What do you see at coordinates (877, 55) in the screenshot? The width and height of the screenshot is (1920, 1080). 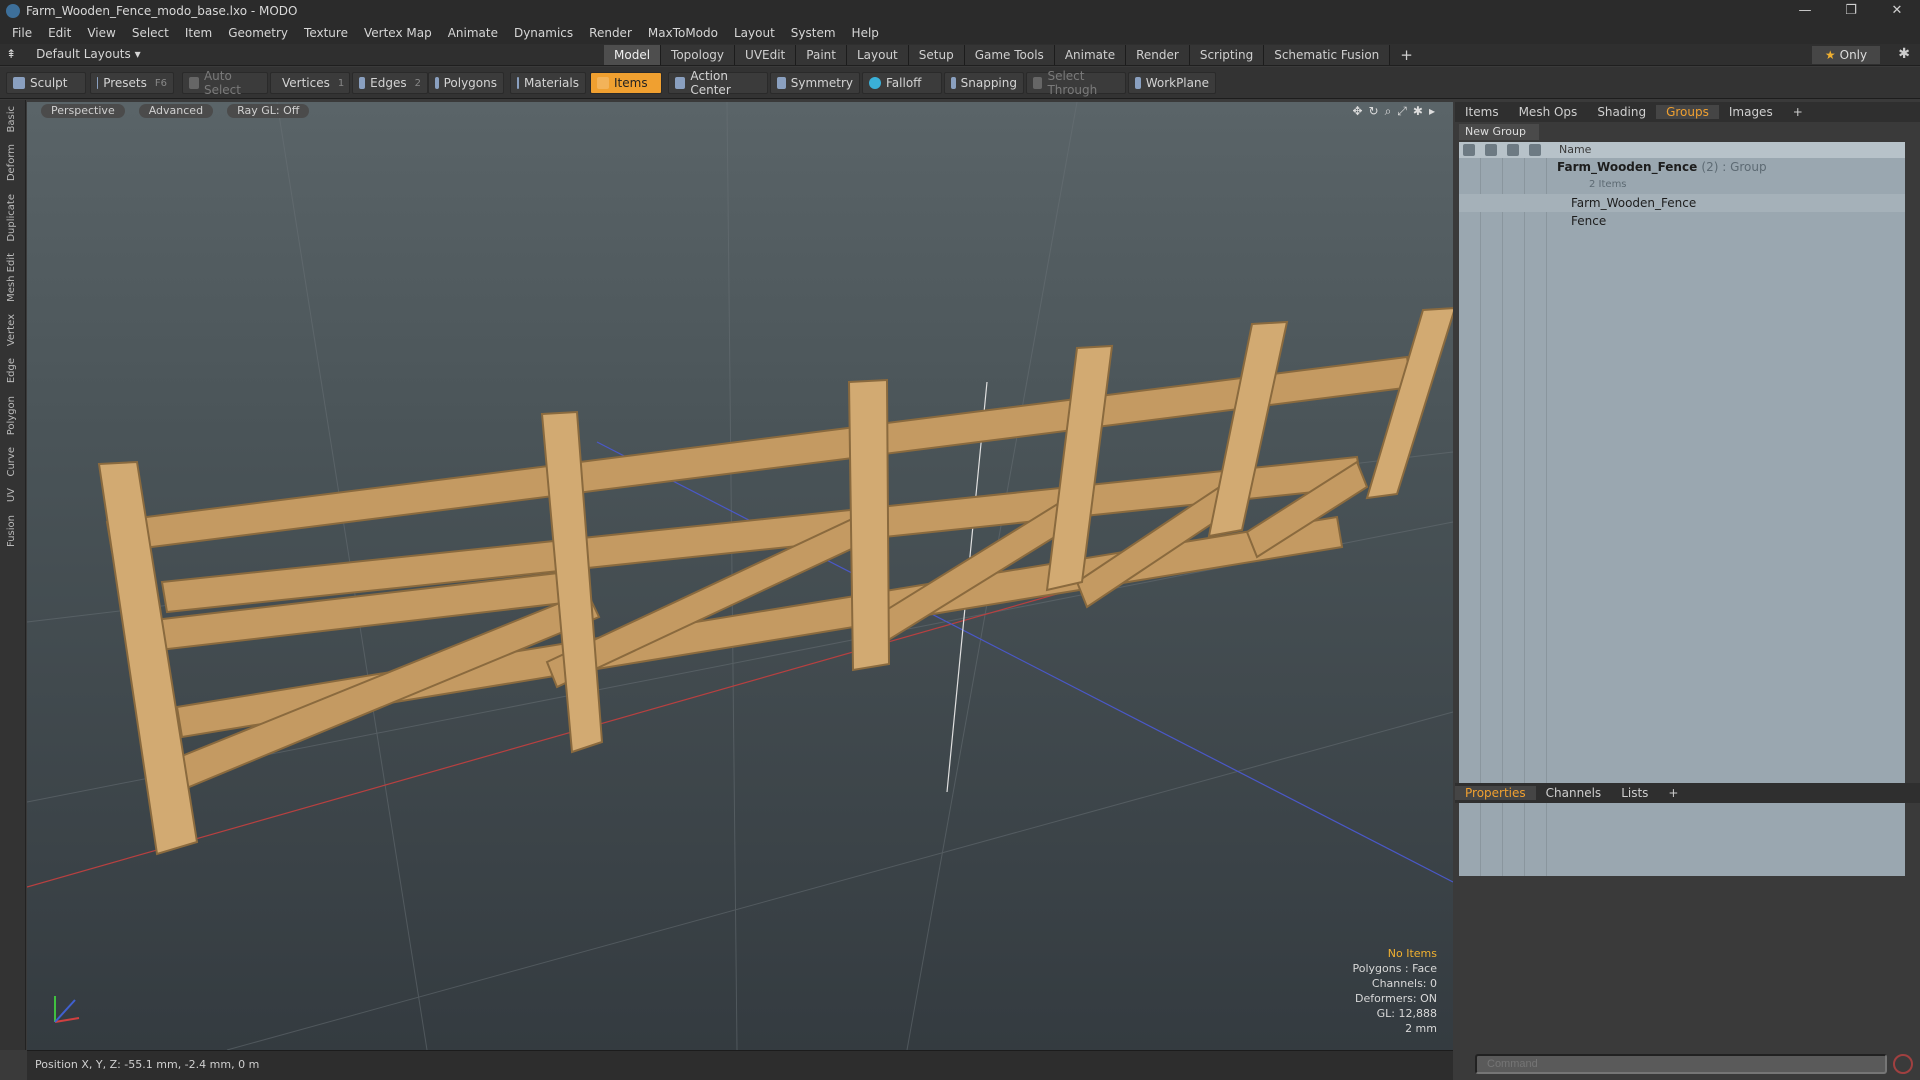 I see `tab-layout: Layout` at bounding box center [877, 55].